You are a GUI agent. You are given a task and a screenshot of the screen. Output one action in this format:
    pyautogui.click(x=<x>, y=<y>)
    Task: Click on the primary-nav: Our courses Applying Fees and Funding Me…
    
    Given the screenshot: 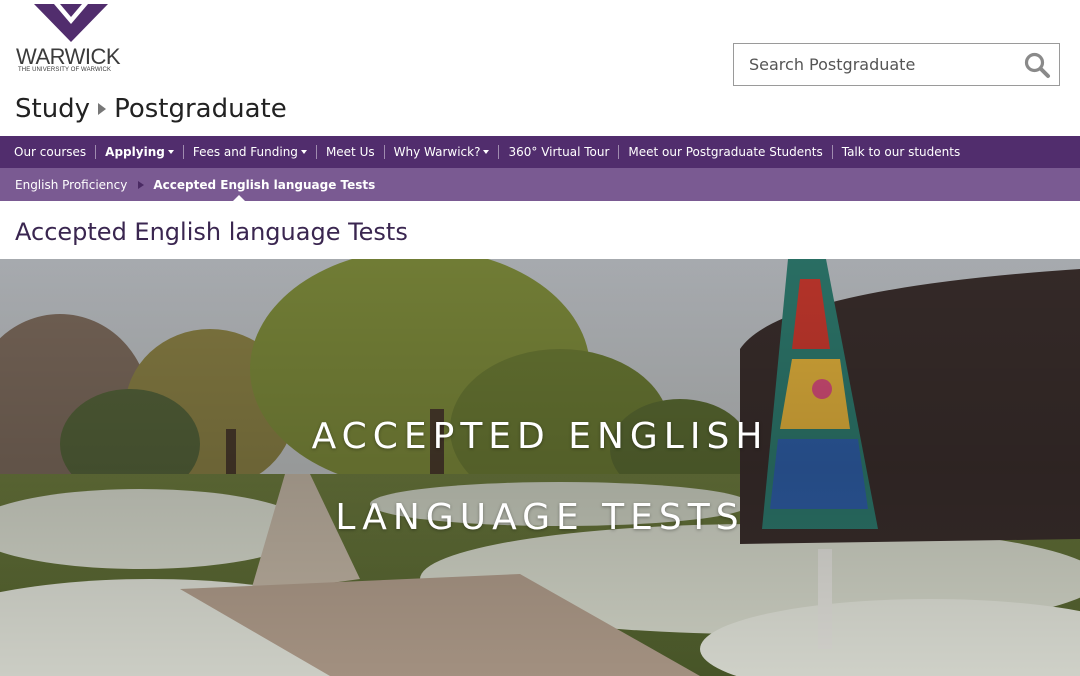 What is the action you would take?
    pyautogui.click(x=540, y=152)
    